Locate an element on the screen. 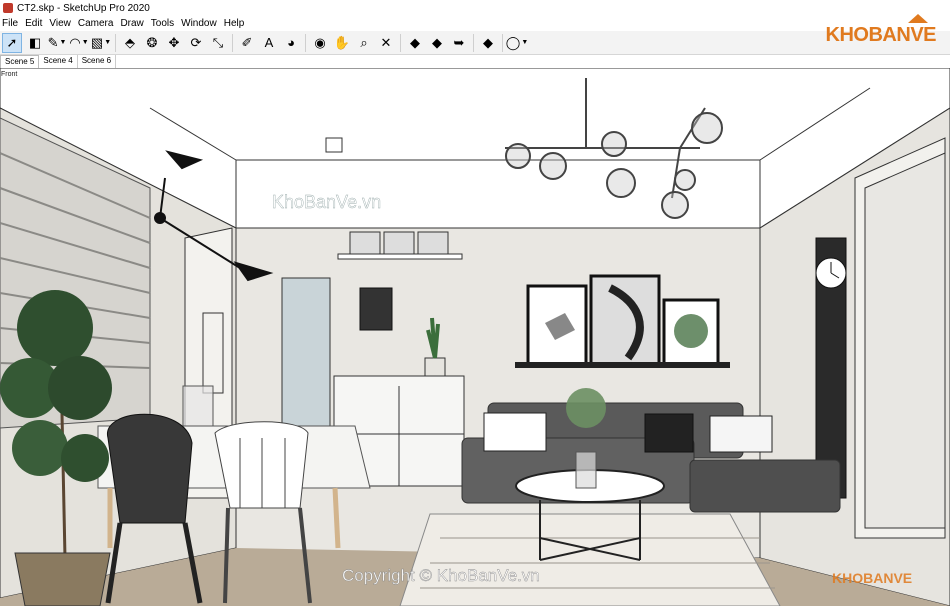 The image size is (950, 611). move-tool-button: ✥ is located at coordinates (174, 43).